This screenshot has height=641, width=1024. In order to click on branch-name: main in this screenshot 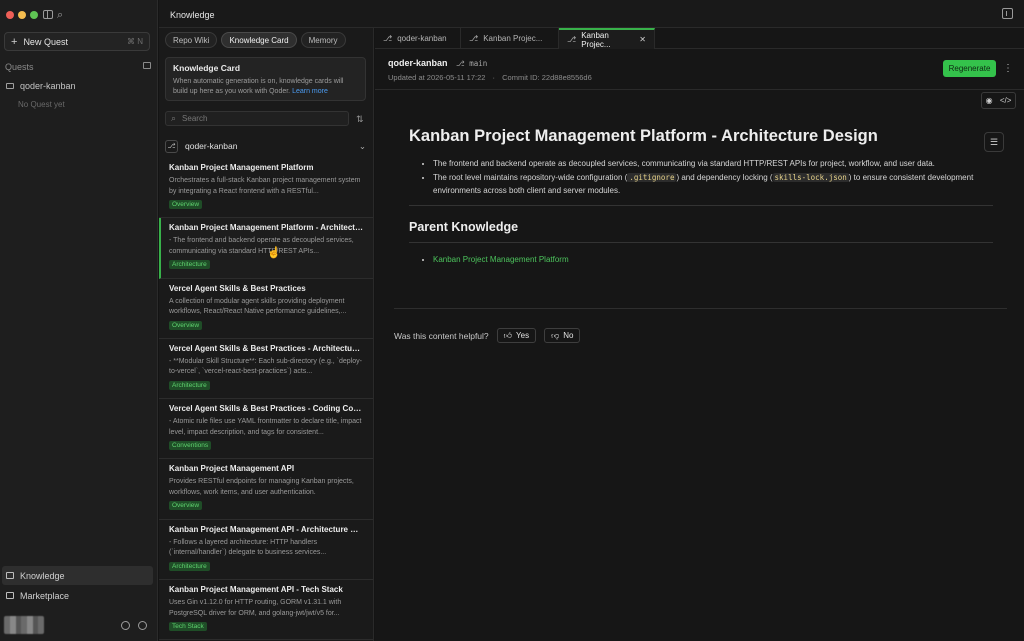, I will do `click(478, 63)`.